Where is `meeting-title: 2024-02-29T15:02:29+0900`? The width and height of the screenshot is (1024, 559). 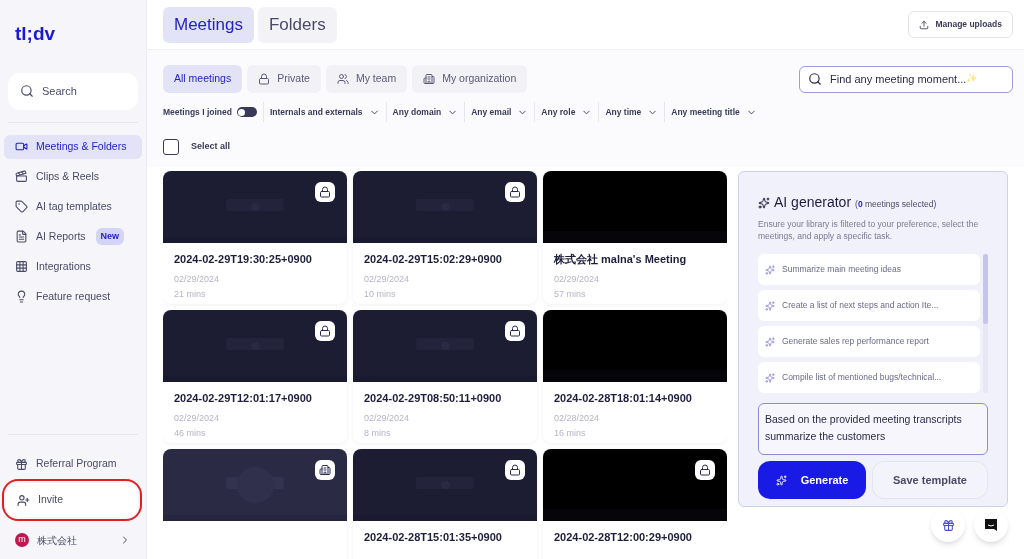 meeting-title: 2024-02-29T15:02:29+0900 is located at coordinates (433, 259).